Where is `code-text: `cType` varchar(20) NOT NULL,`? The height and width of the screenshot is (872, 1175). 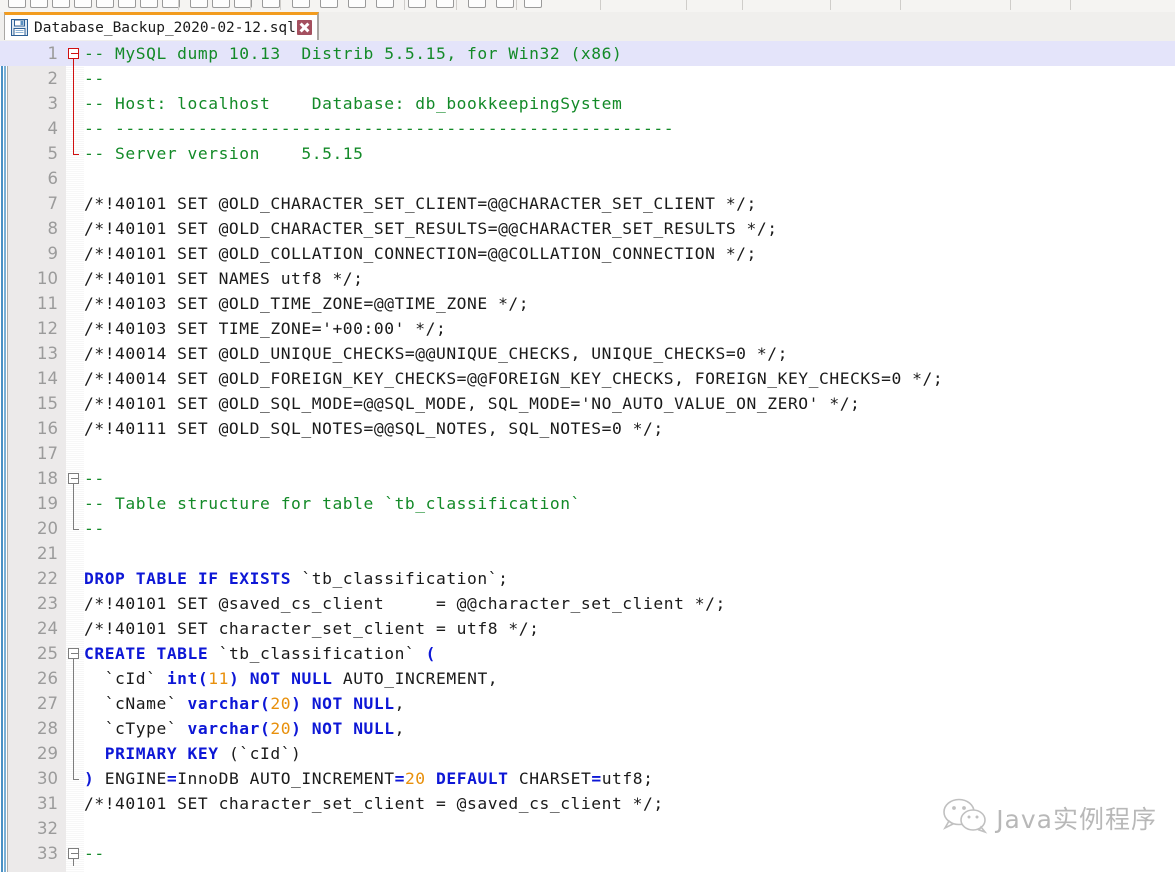 code-text: `cType` varchar(20) NOT NULL, is located at coordinates (244, 728).